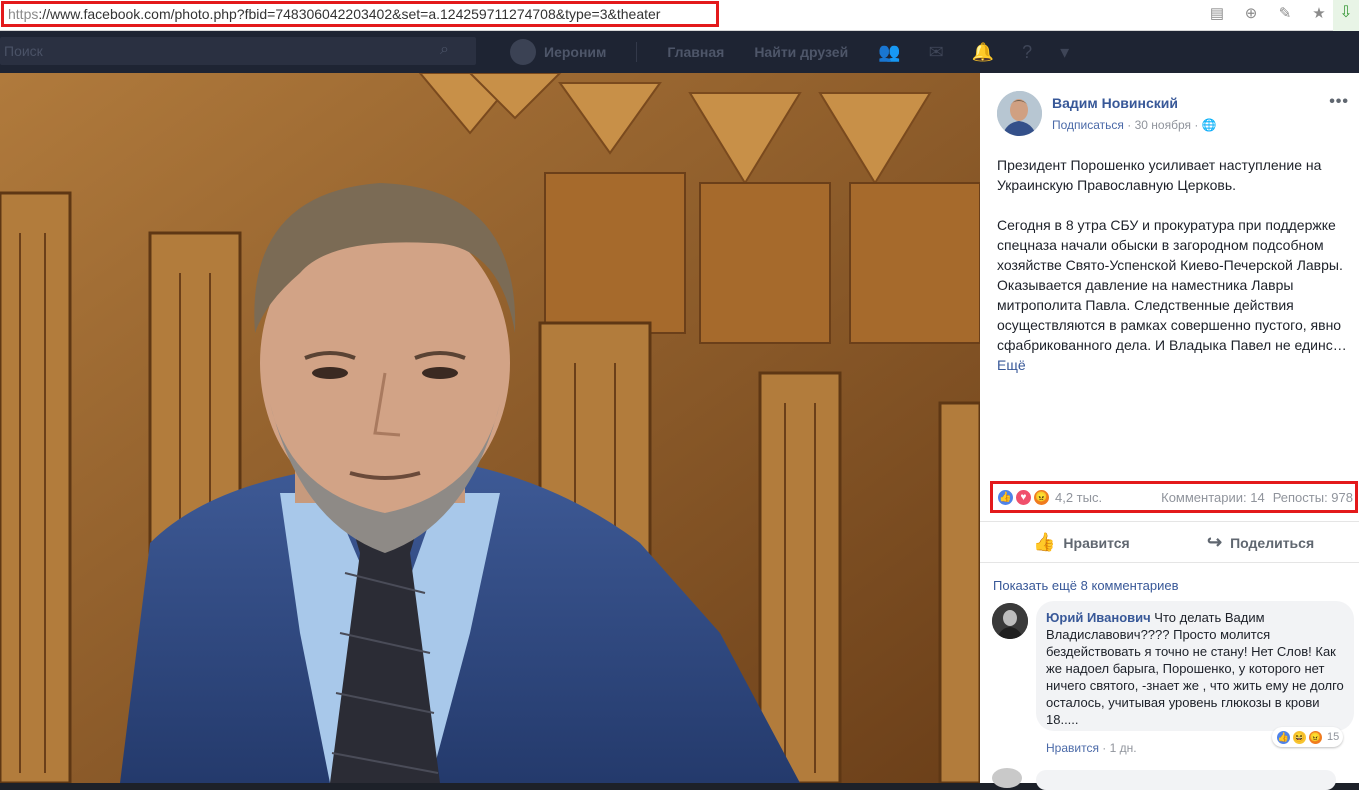 This screenshot has width=1359, height=790. I want to click on more-options-icon: •••, so click(1339, 102).